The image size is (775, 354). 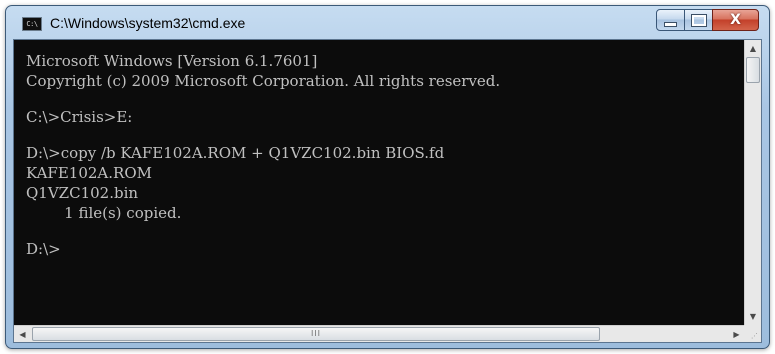 I want to click on arrow-right-icon: ▶, so click(x=736, y=334).